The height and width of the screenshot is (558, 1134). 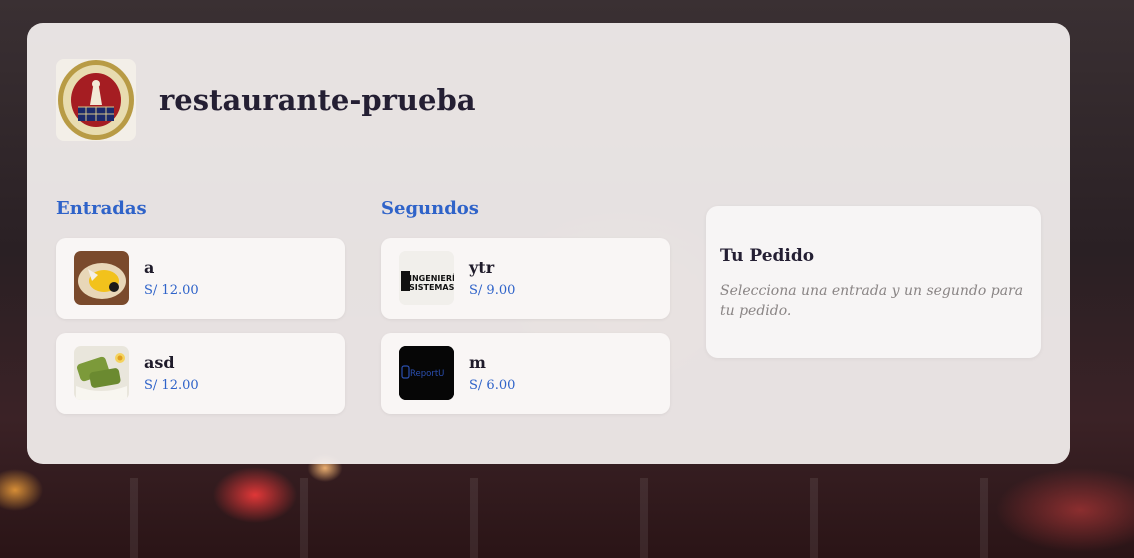 I want to click on logo-text: ReportU, so click(x=427, y=374).